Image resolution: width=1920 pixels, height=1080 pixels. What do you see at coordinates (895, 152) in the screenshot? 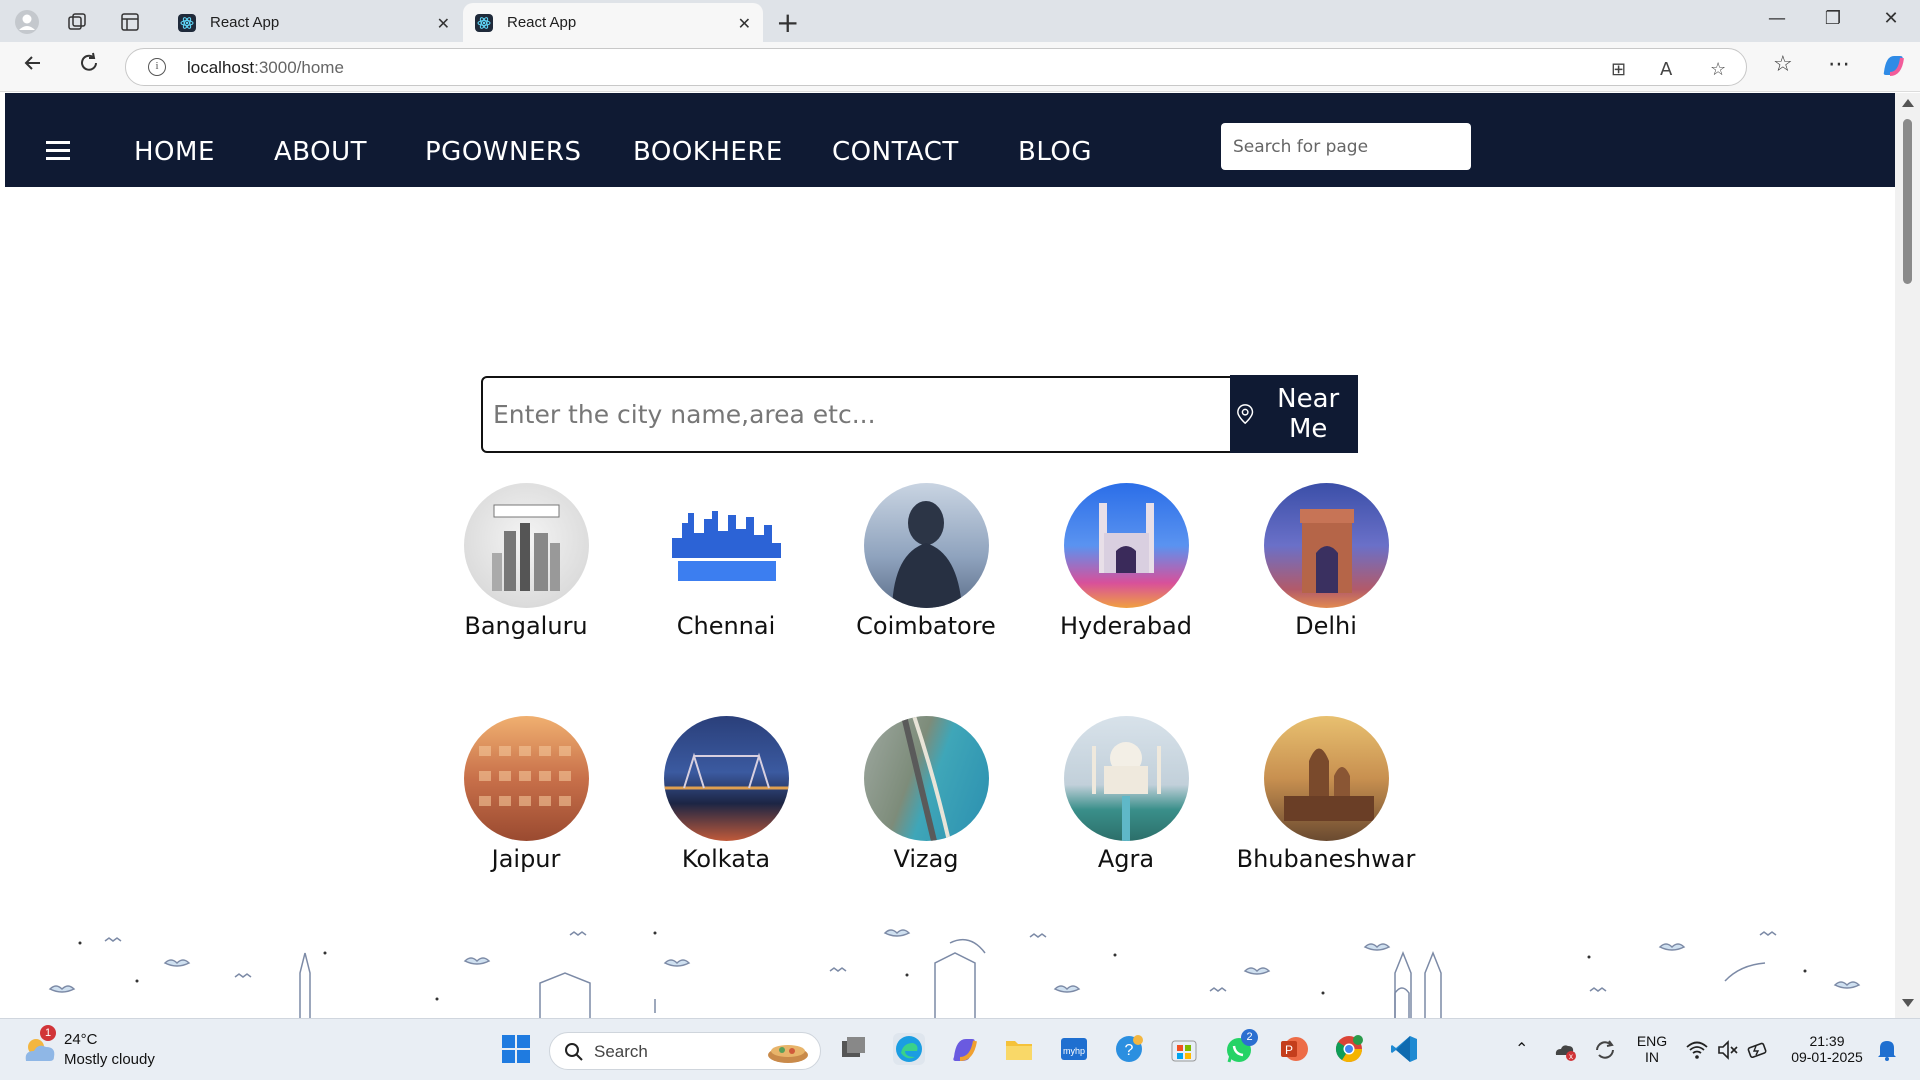
I see `nav-link-contact: CONTACT` at bounding box center [895, 152].